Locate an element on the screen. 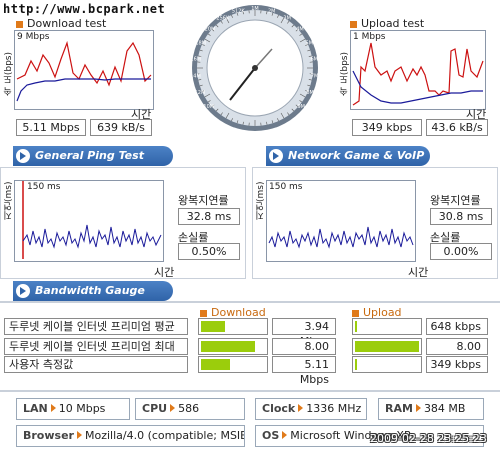  gauge-label: 1M is located at coordinates (255, 9).